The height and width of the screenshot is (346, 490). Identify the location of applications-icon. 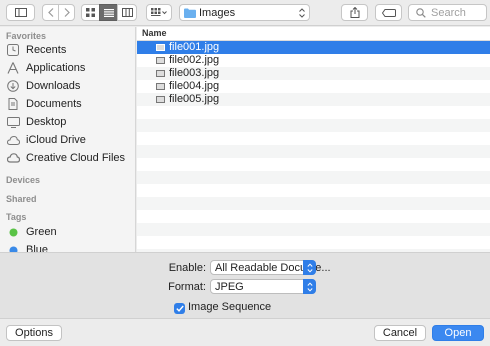
(13, 68).